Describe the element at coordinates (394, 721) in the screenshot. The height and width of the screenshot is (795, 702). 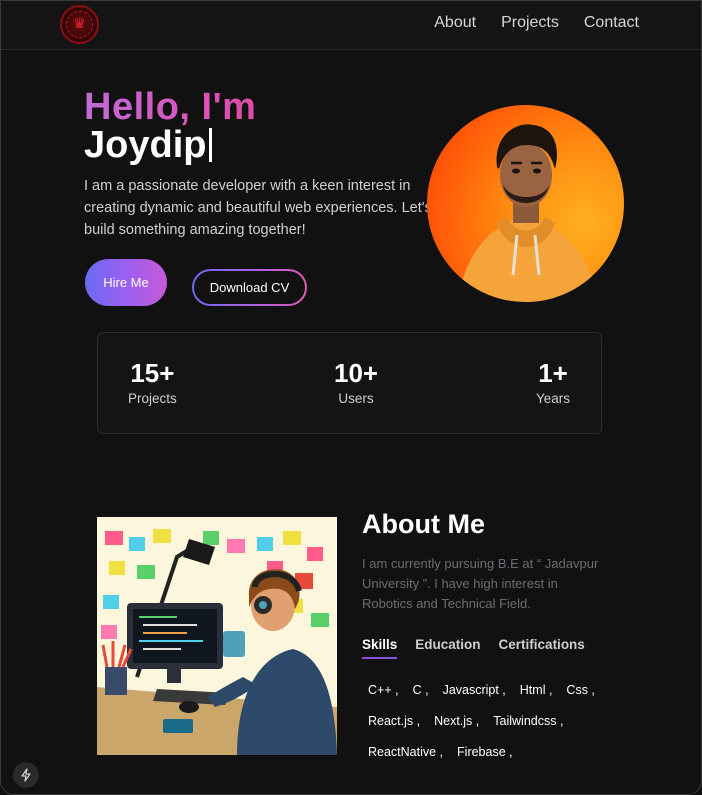
I see `skill-item: React.js ,` at that location.